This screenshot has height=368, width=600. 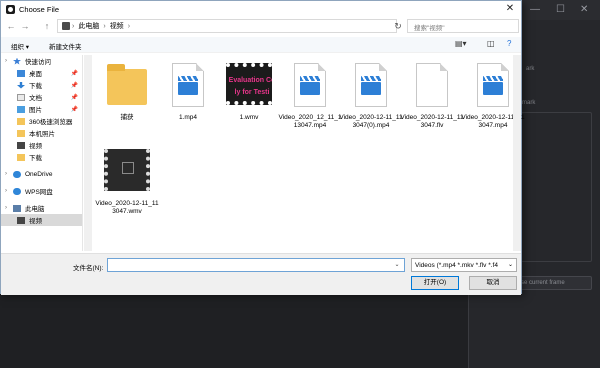 What do you see at coordinates (47, 26) in the screenshot?
I see `up-arrow-icon: ↑` at bounding box center [47, 26].